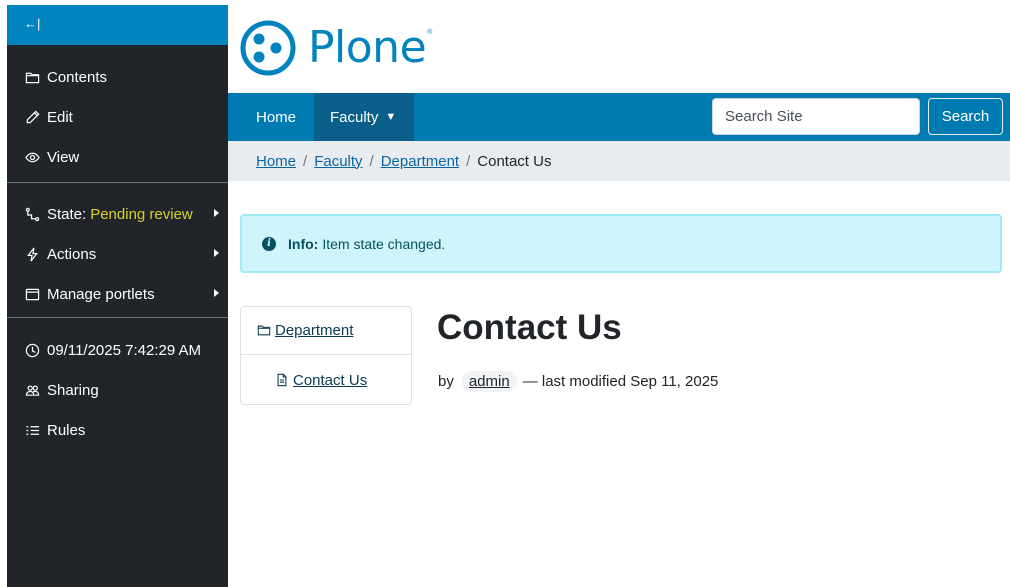 The height and width of the screenshot is (587, 1010). What do you see at coordinates (276, 117) in the screenshot?
I see `nav-item-label: Home` at bounding box center [276, 117].